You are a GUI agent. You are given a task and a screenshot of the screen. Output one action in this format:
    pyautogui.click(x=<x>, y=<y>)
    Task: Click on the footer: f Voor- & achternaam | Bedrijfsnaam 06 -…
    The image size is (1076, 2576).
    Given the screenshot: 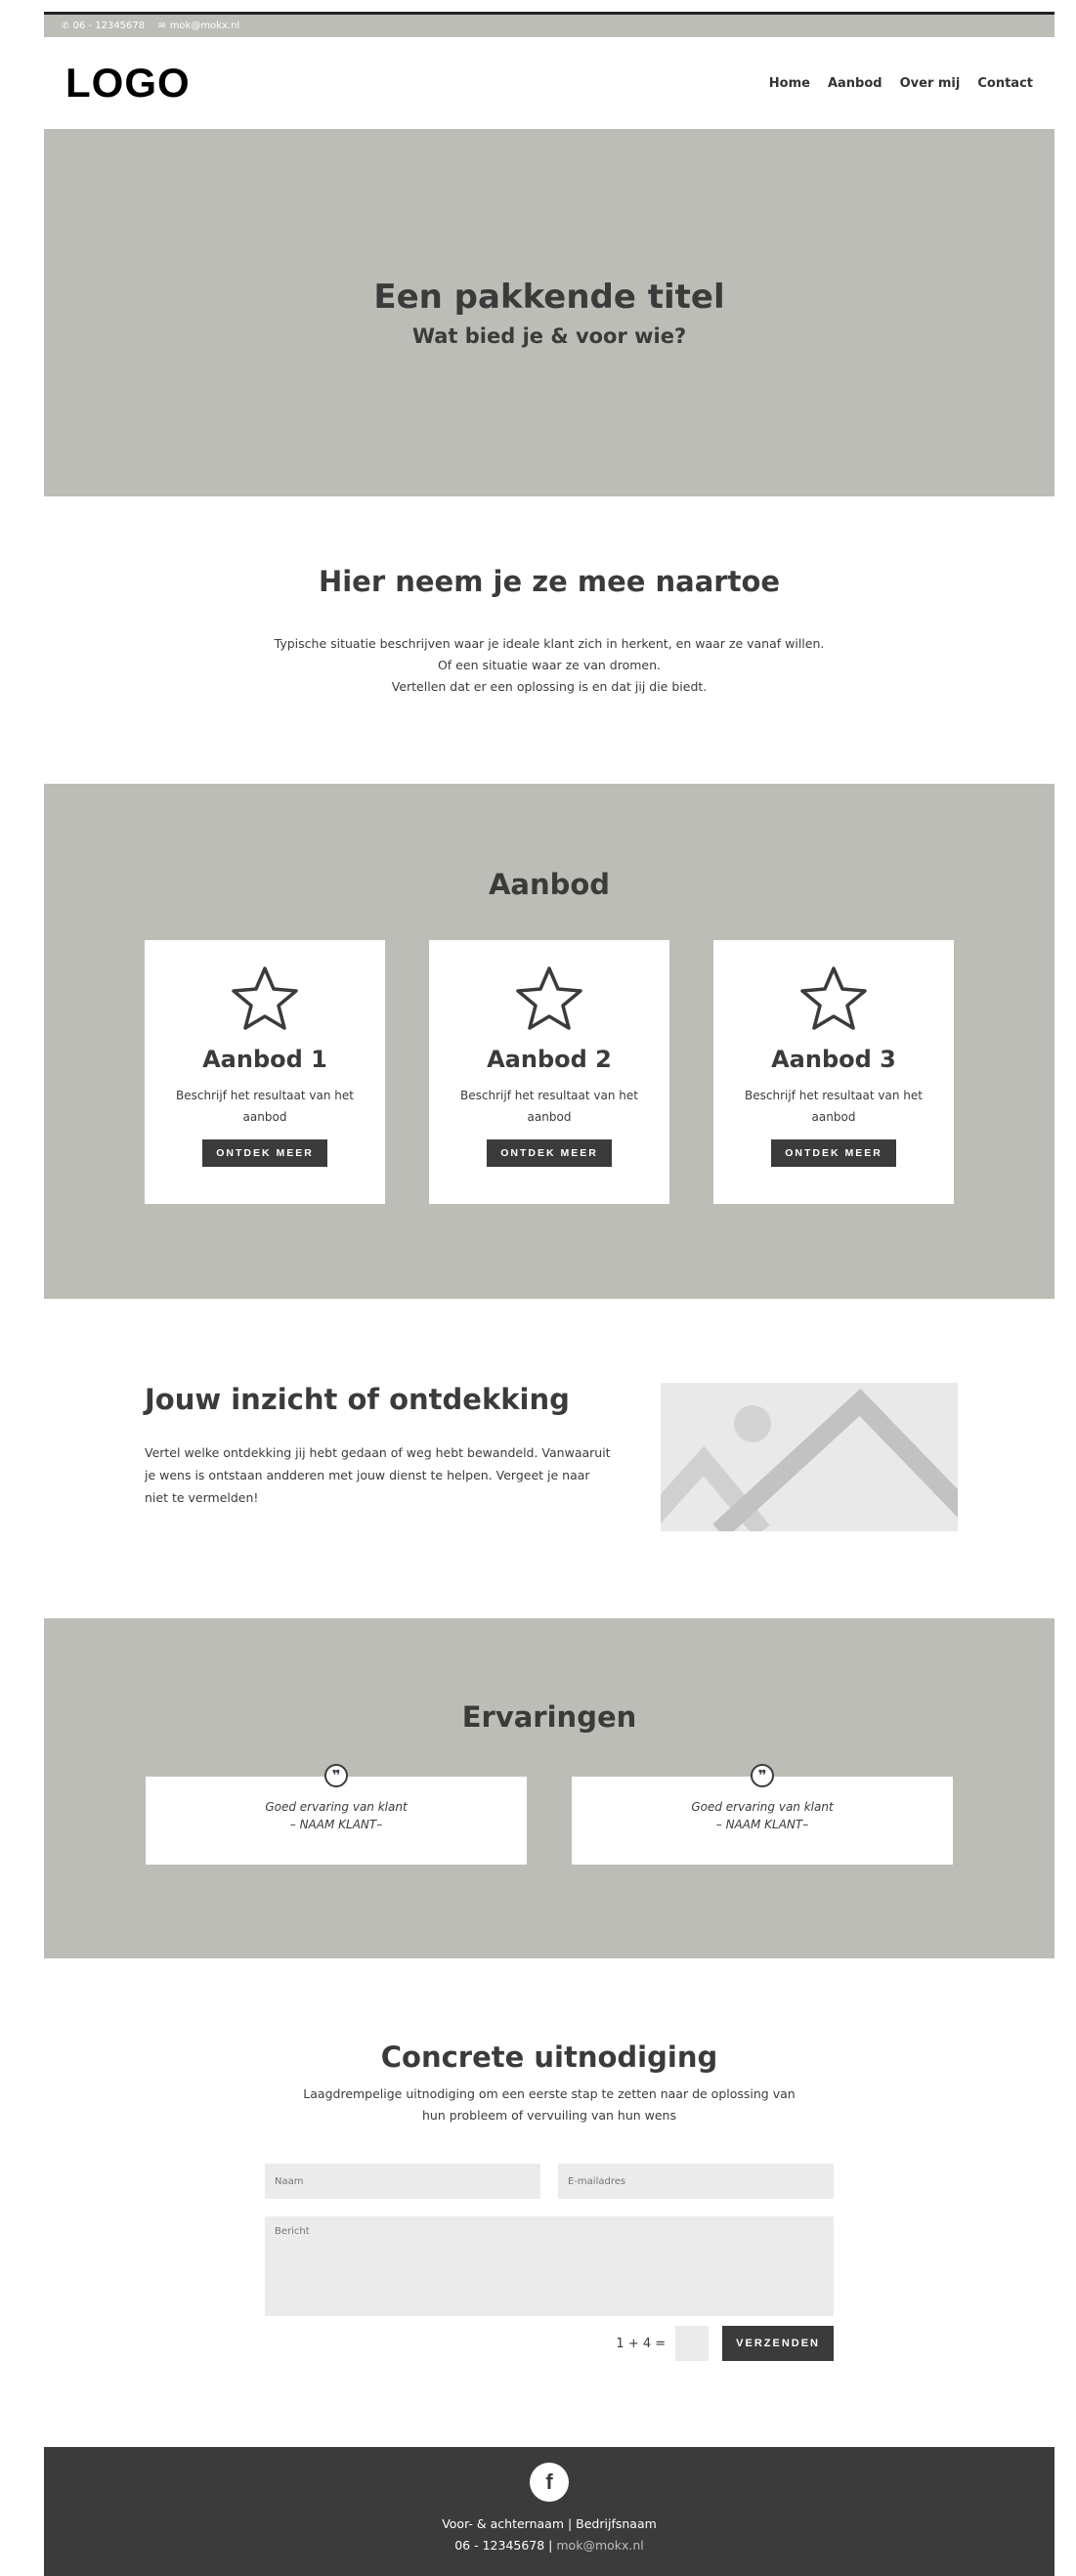 What is the action you would take?
    pyautogui.click(x=549, y=2512)
    